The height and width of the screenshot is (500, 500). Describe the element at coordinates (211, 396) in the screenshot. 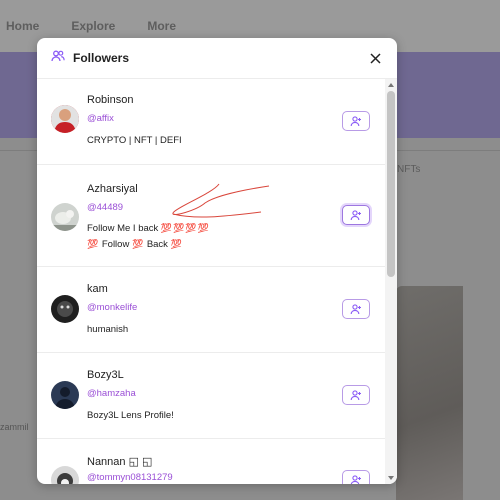

I see `follower-item: Bozy3L @hamzaha Bozy3L Lens Profile!` at that location.